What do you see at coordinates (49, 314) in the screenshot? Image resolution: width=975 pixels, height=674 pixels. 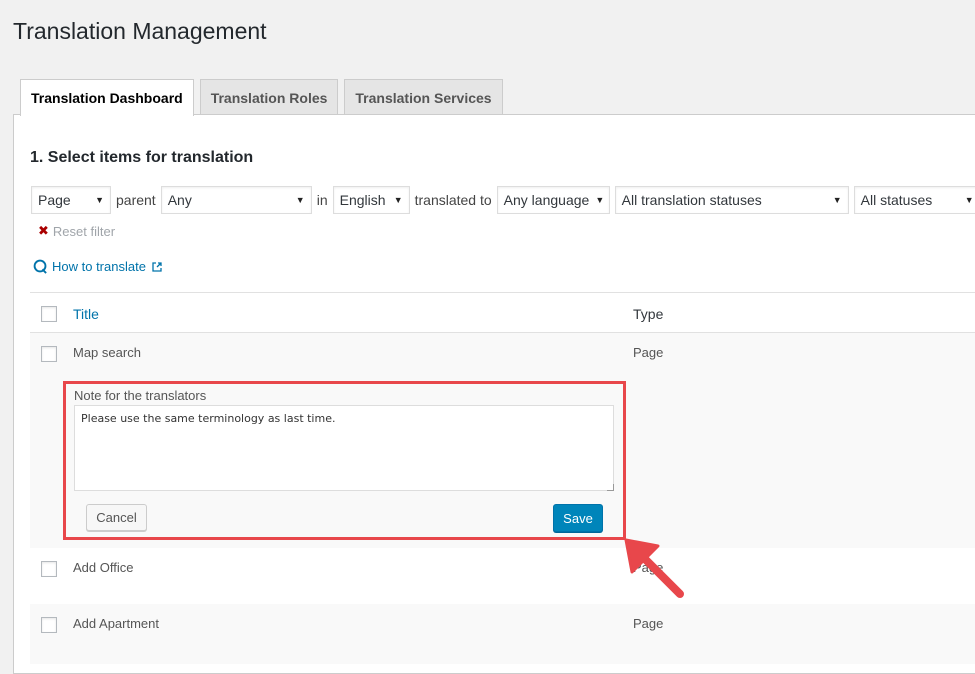 I see `select-all-checkbox` at bounding box center [49, 314].